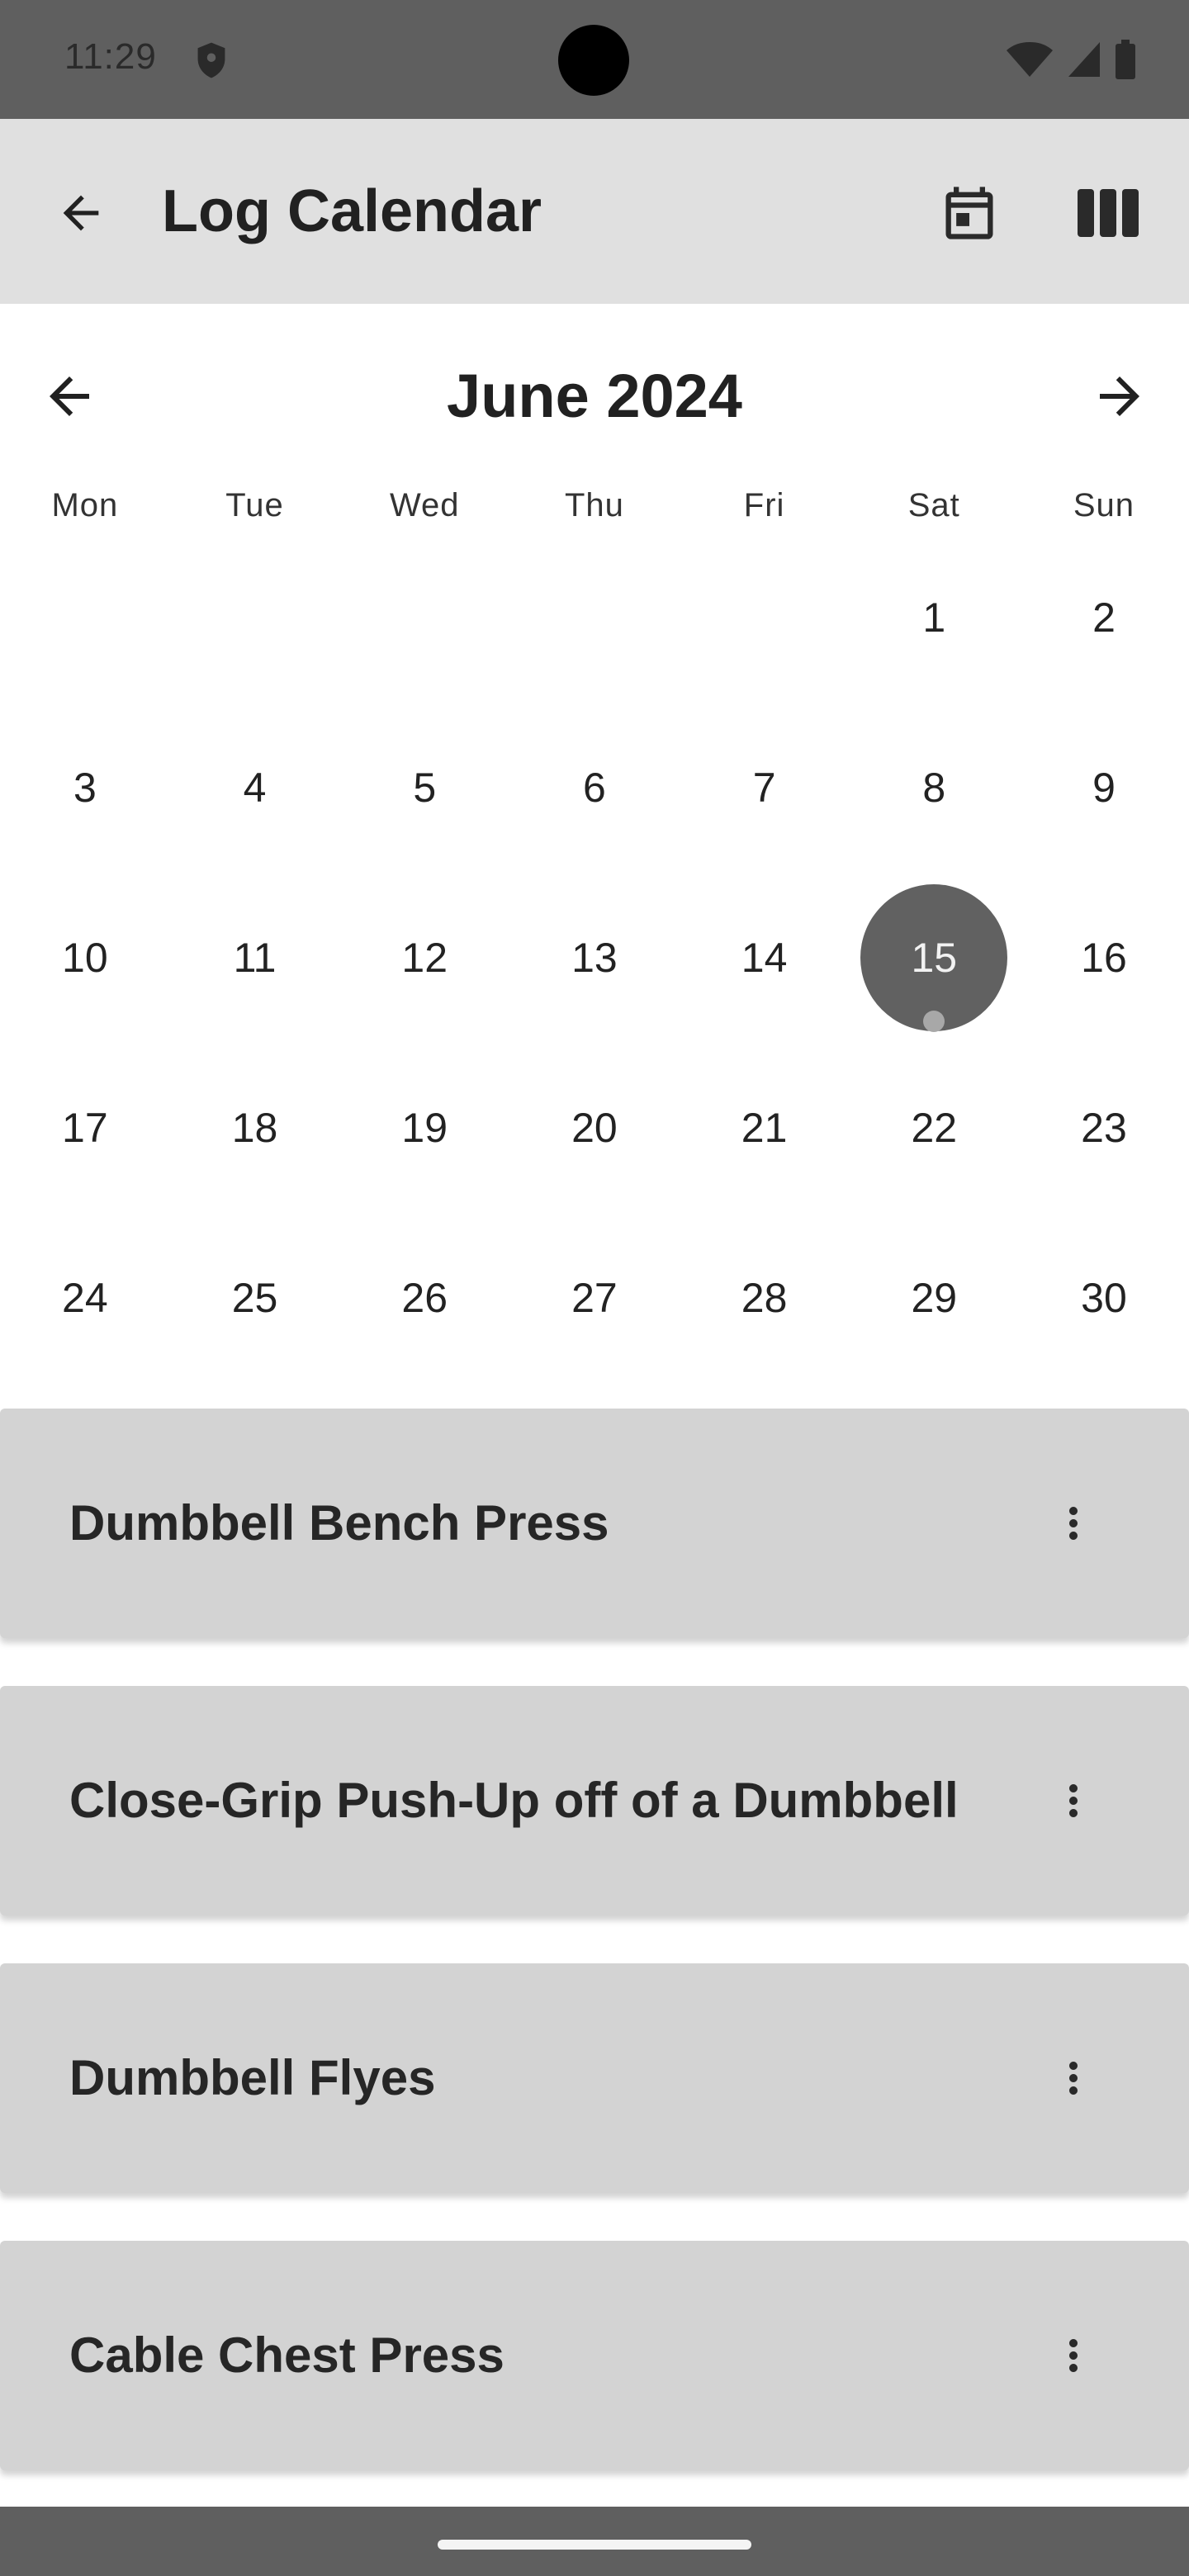 The height and width of the screenshot is (2576, 1189). I want to click on next-month-button, so click(1119, 396).